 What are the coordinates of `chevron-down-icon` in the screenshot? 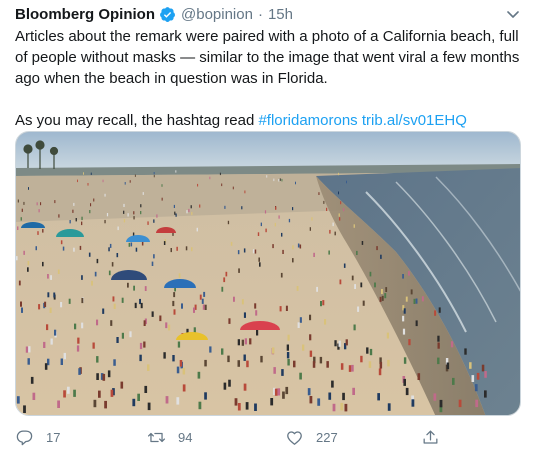 It's located at (513, 14).